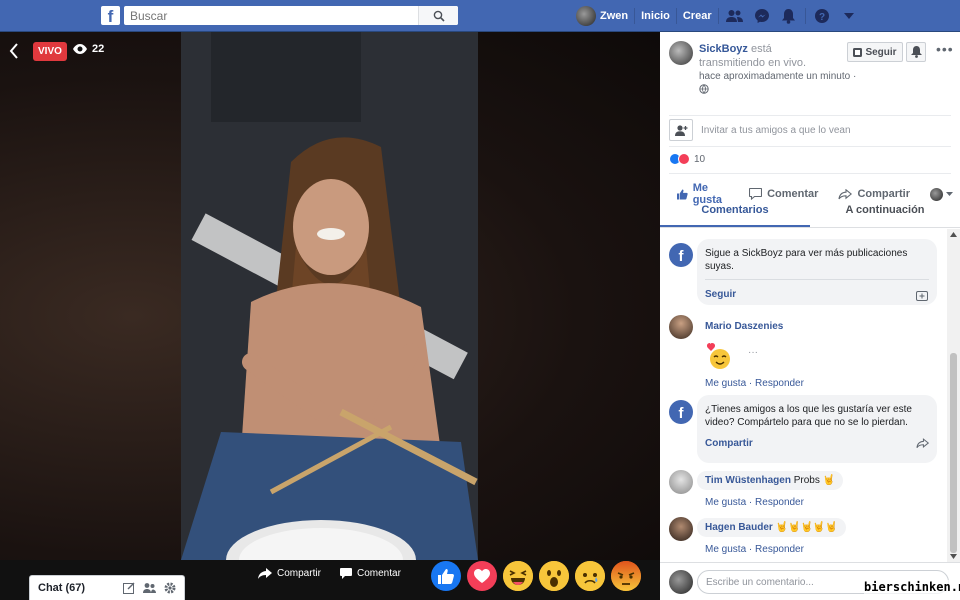 This screenshot has width=960, height=600. I want to click on invite-friends-row: Invitar a tus amigos a que lo vean, so click(760, 130).